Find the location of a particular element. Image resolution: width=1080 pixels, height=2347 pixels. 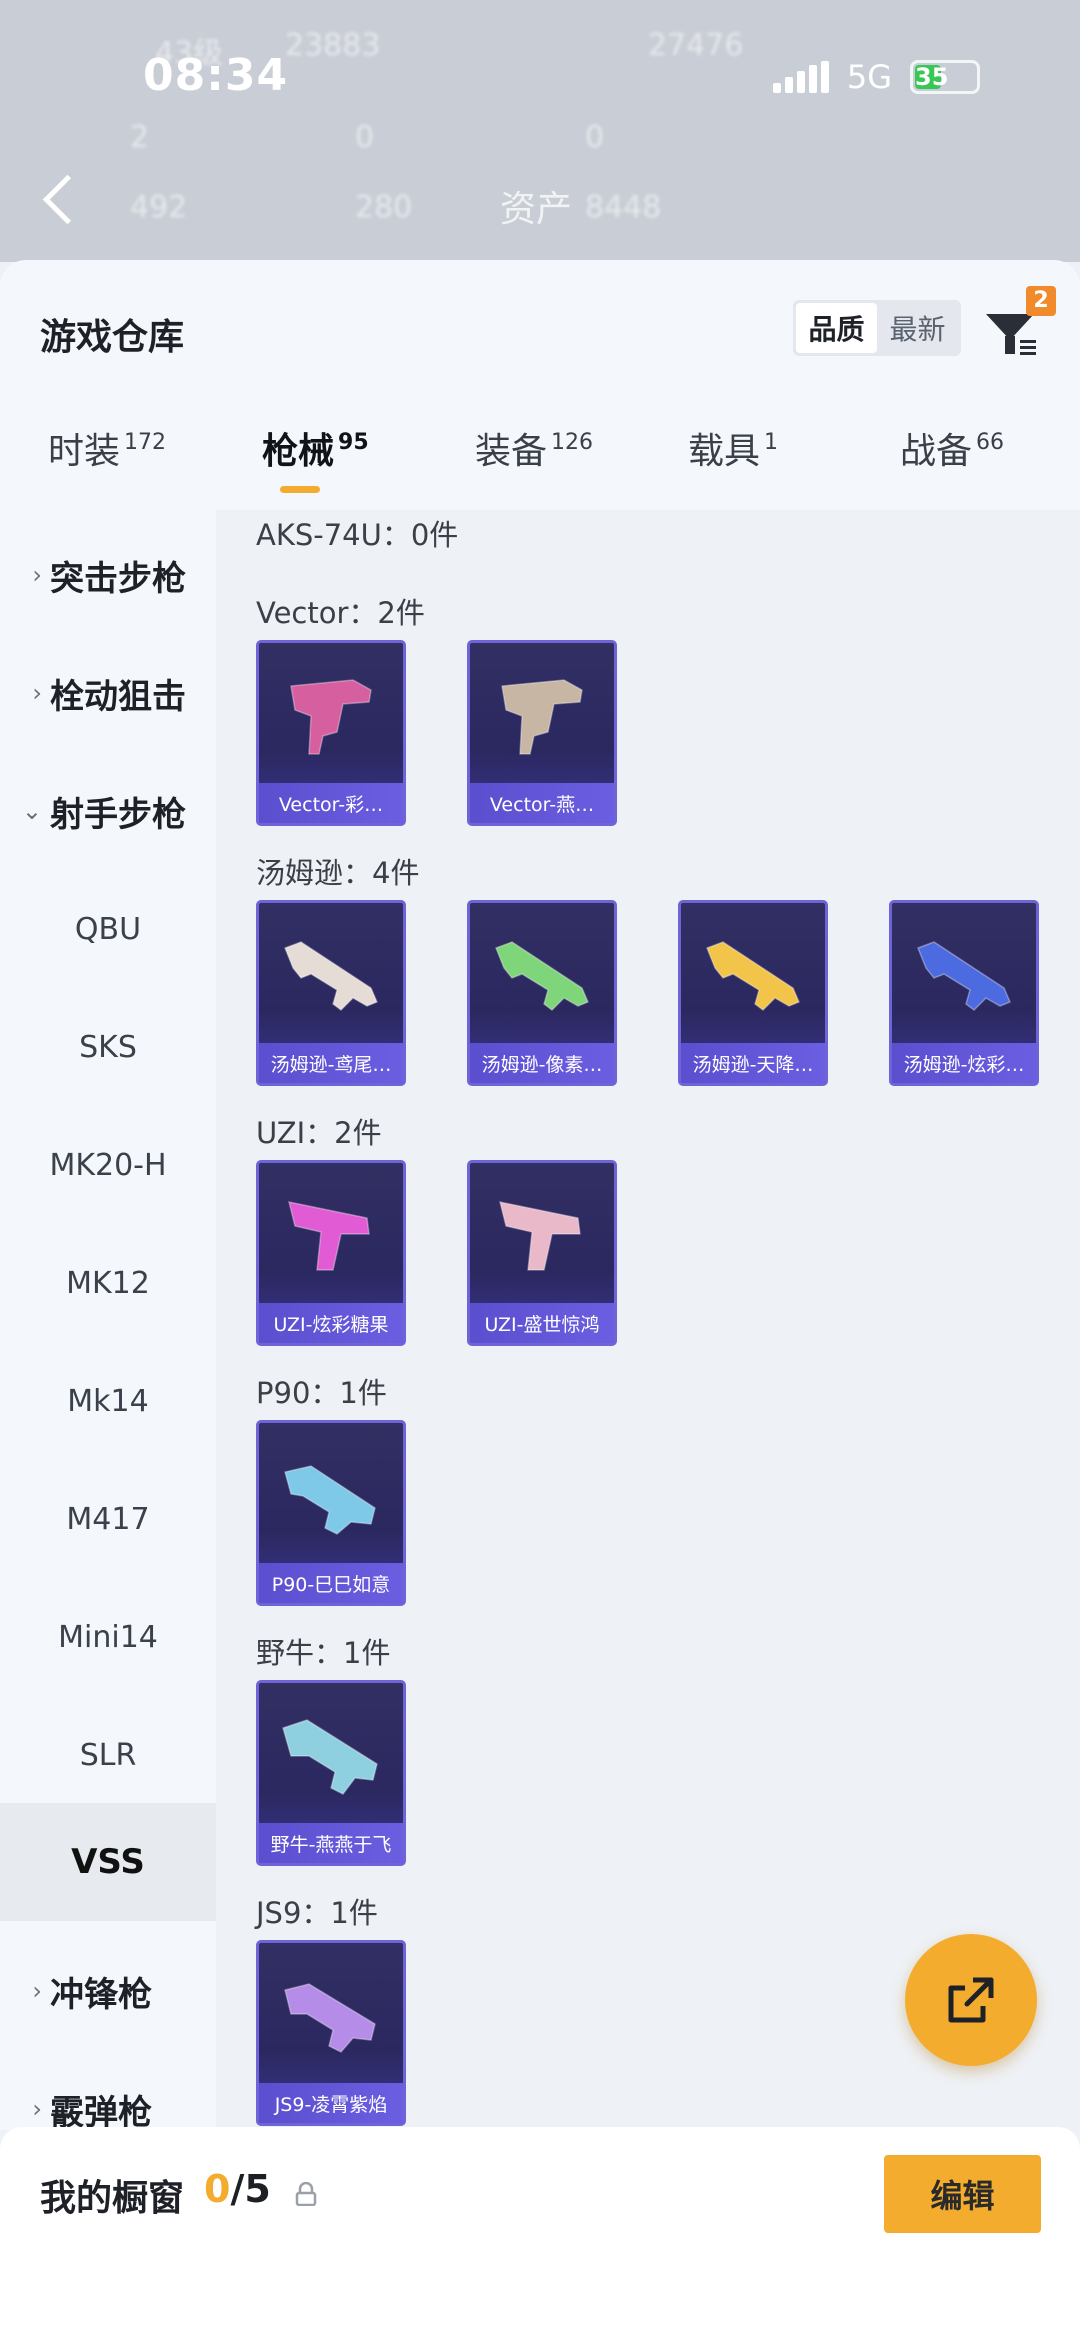

lock-icon is located at coordinates (306, 2194).